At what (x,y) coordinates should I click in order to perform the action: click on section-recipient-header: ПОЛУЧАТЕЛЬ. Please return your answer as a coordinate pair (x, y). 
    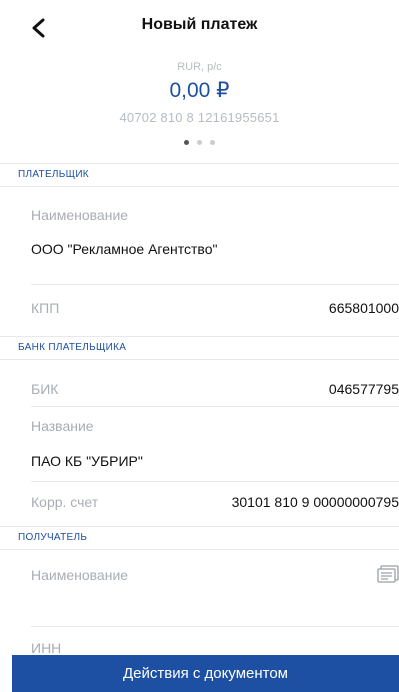
    Looking at the image, I should click on (199, 538).